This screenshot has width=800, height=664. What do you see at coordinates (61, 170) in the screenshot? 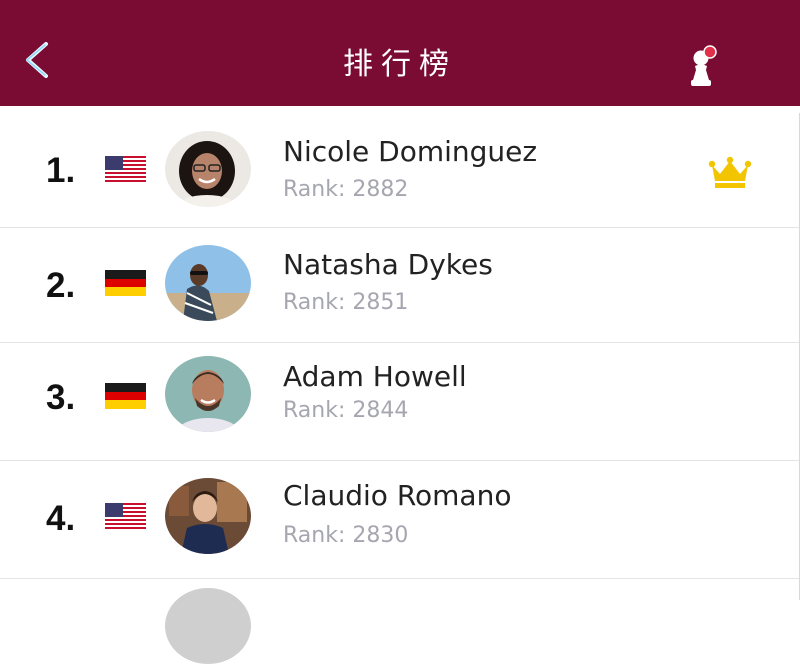
I see `position-number: 1.` at bounding box center [61, 170].